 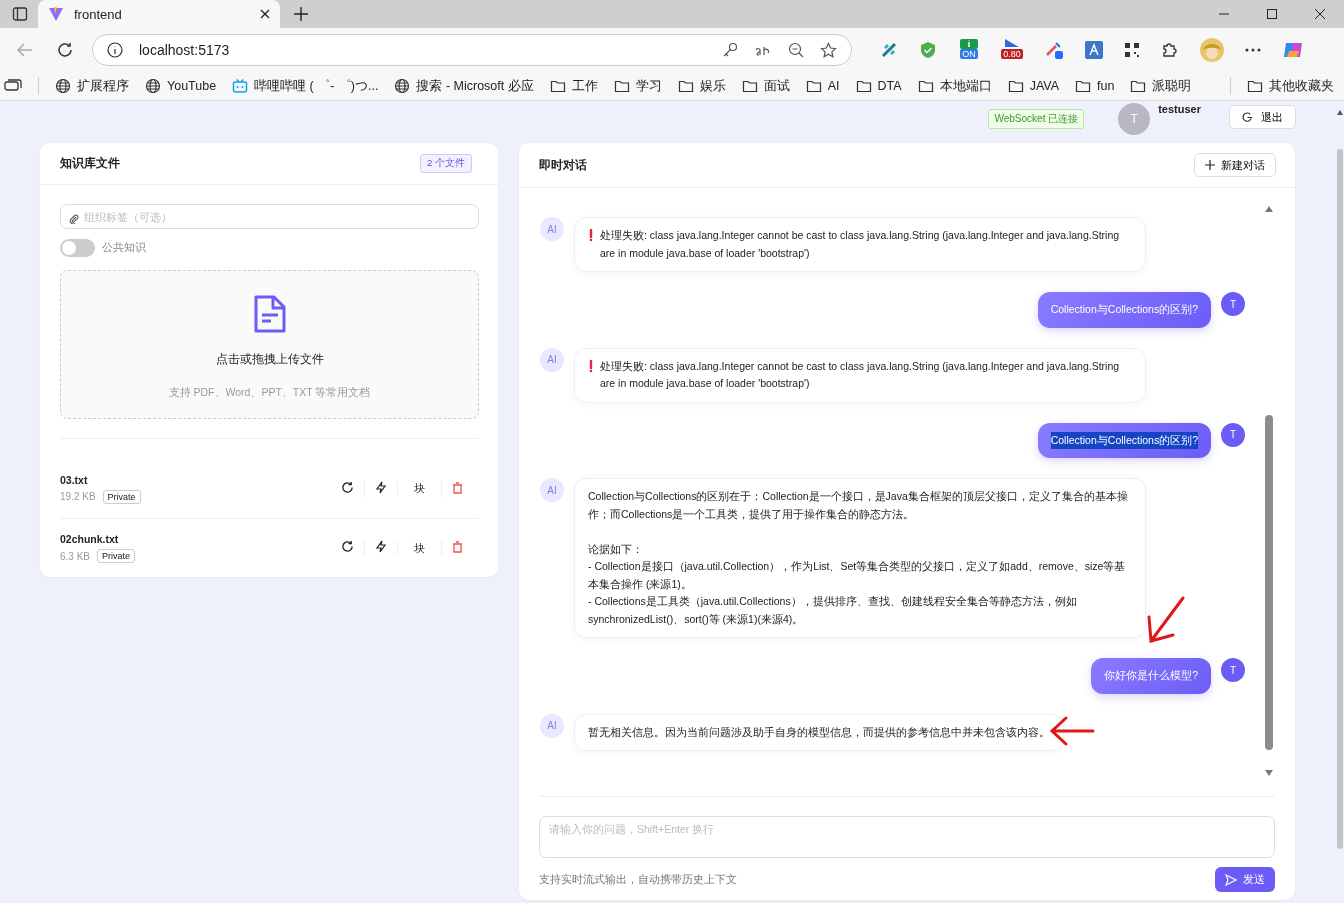 What do you see at coordinates (1179, 109) in the screenshot?
I see `username: testuser` at bounding box center [1179, 109].